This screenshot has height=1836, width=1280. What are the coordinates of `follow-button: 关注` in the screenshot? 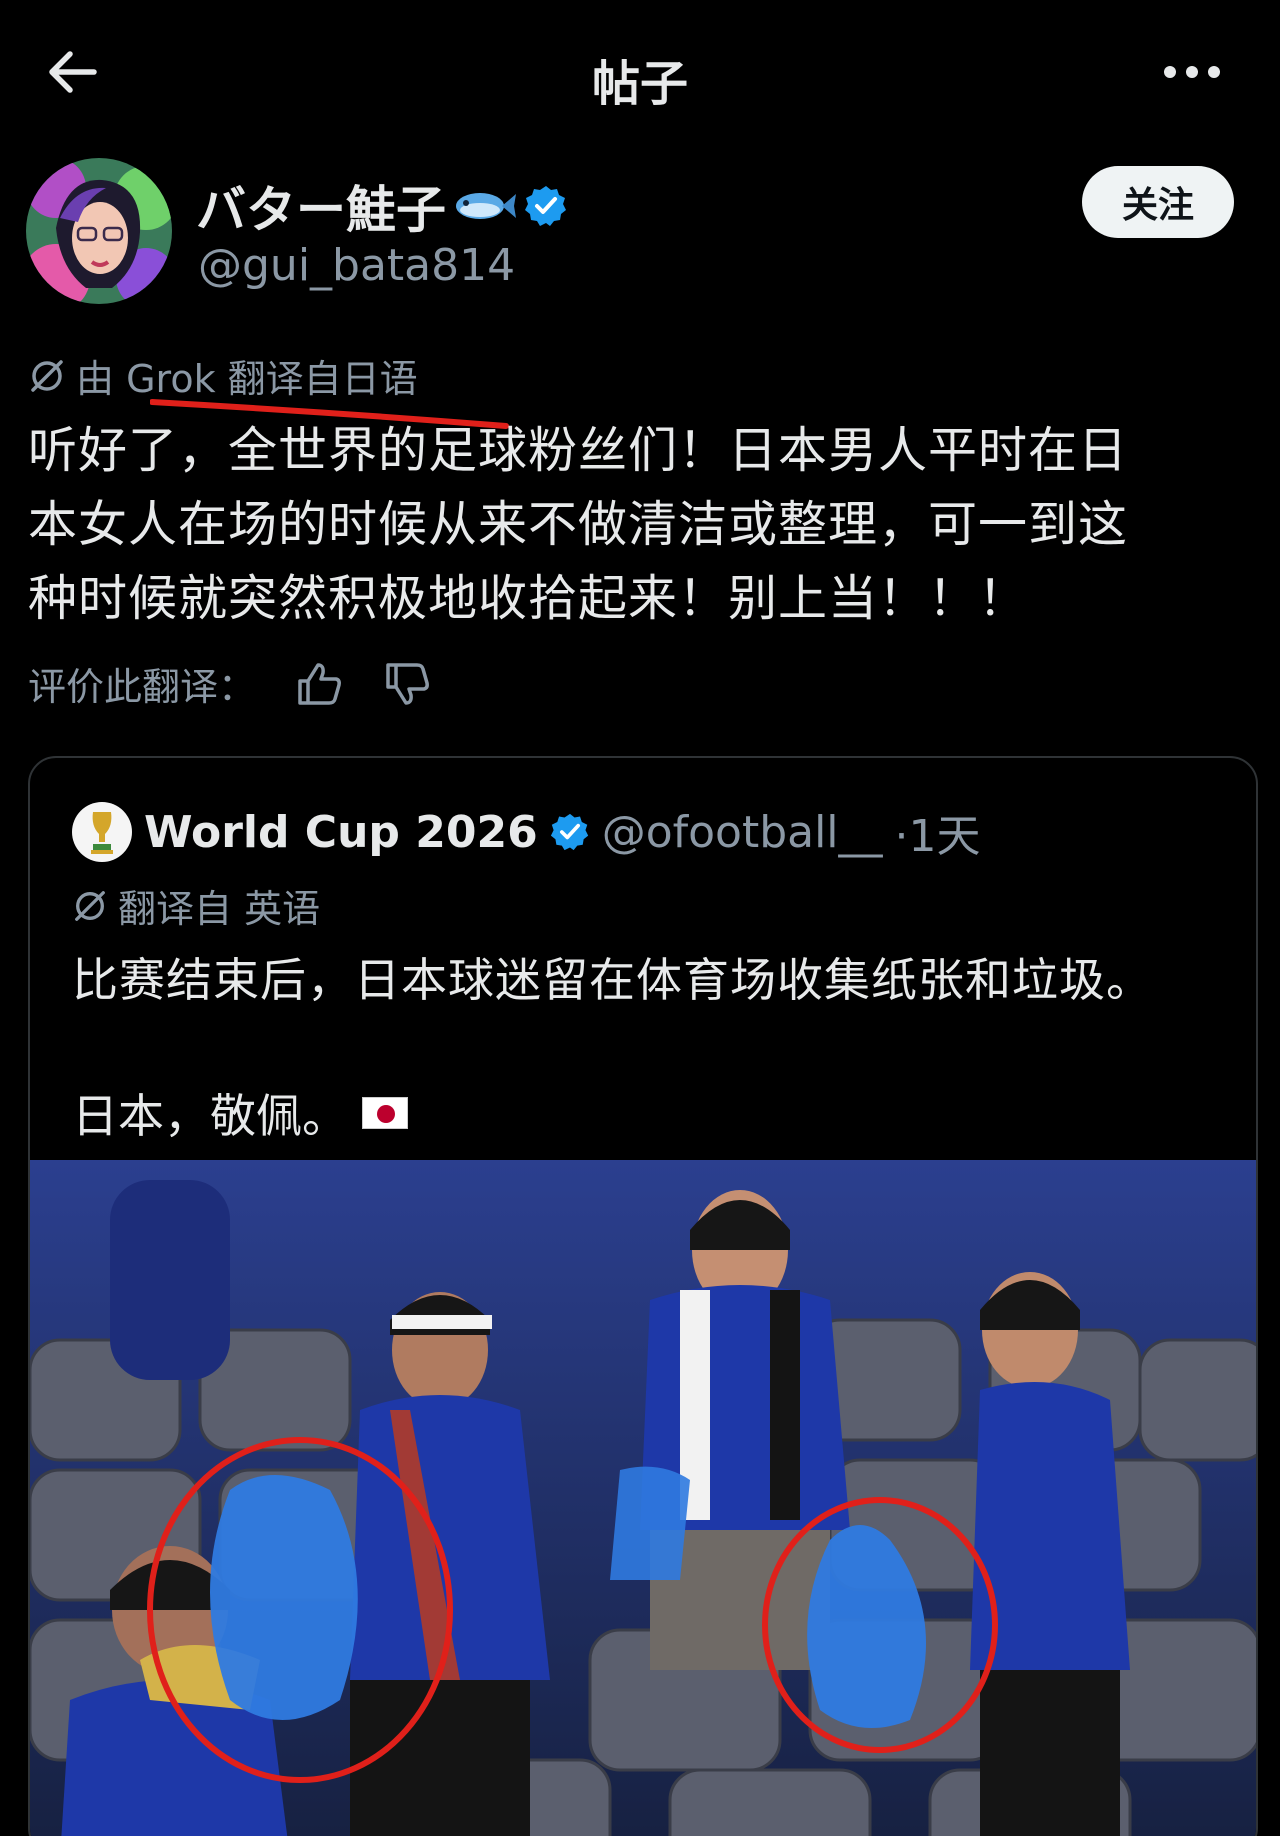 It's located at (1158, 202).